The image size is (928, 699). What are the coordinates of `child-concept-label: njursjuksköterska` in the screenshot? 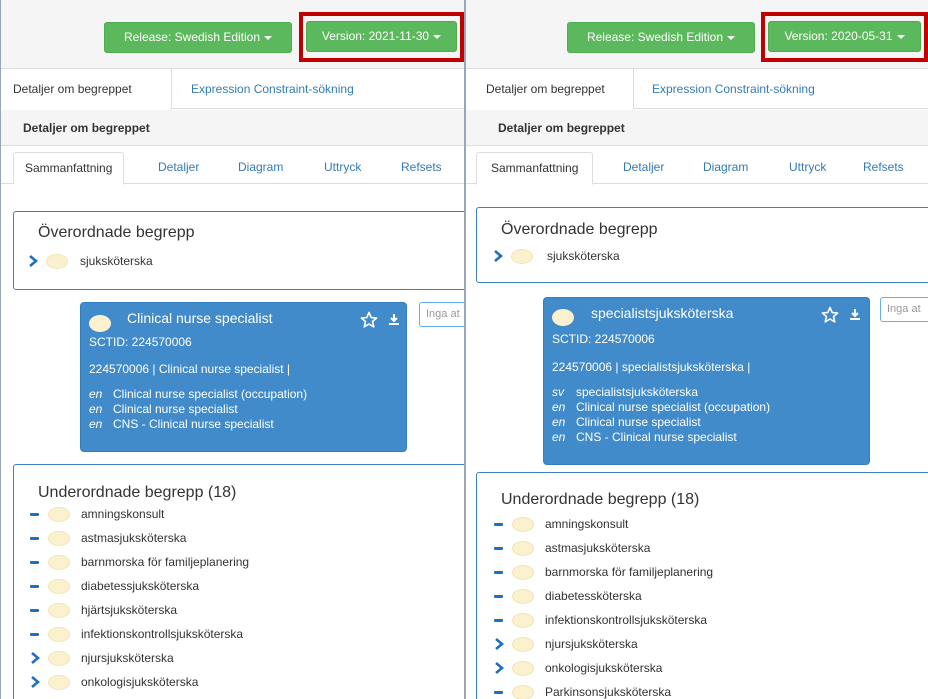 It's located at (591, 644).